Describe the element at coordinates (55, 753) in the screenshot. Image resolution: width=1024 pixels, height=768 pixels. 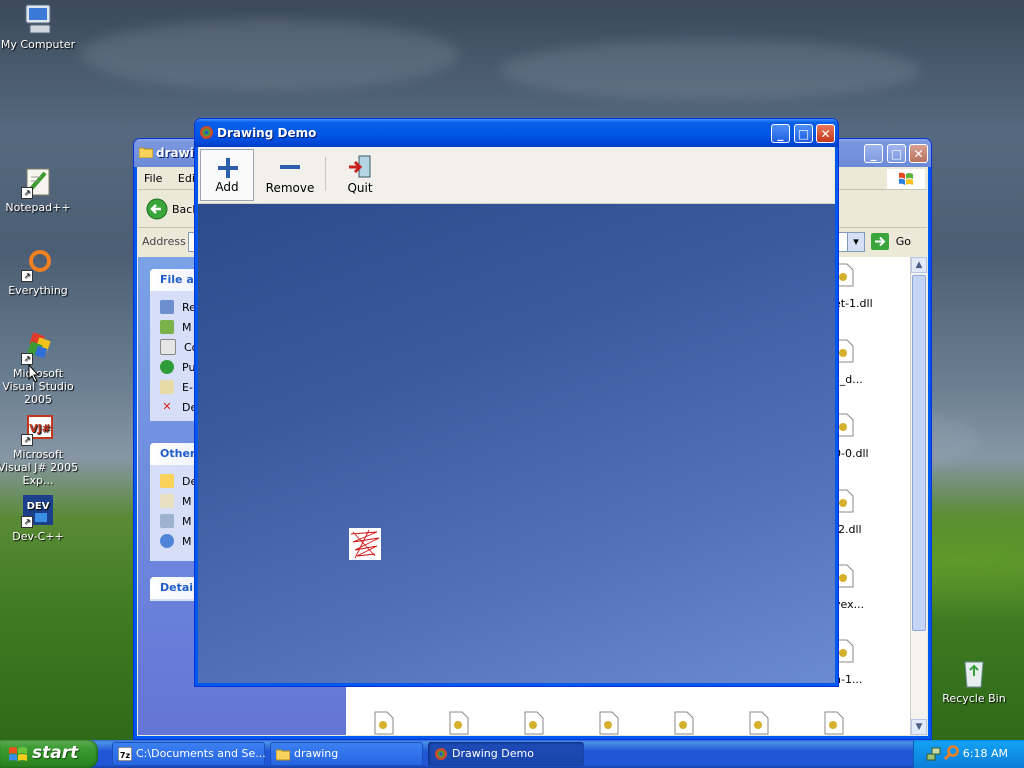
I see `start-label: start` at that location.